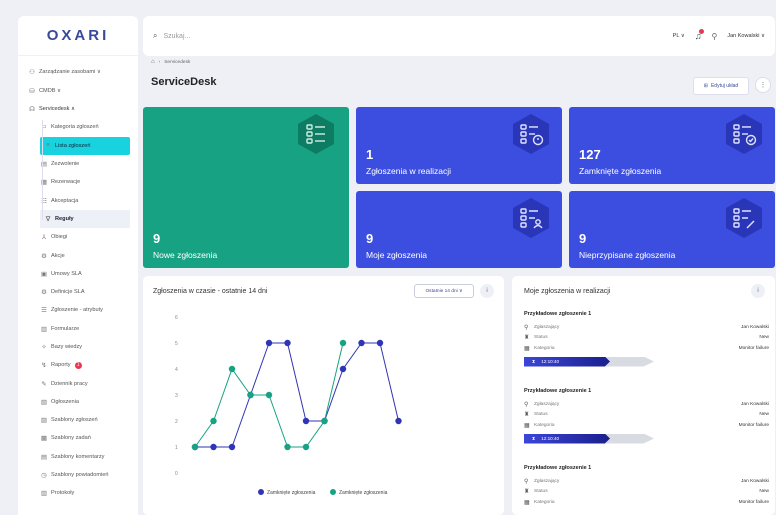 This screenshot has height=515, width=776. What do you see at coordinates (78, 383) in the screenshot?
I see `sidebar-item-17: ✎ Dziennik pracy` at bounding box center [78, 383].